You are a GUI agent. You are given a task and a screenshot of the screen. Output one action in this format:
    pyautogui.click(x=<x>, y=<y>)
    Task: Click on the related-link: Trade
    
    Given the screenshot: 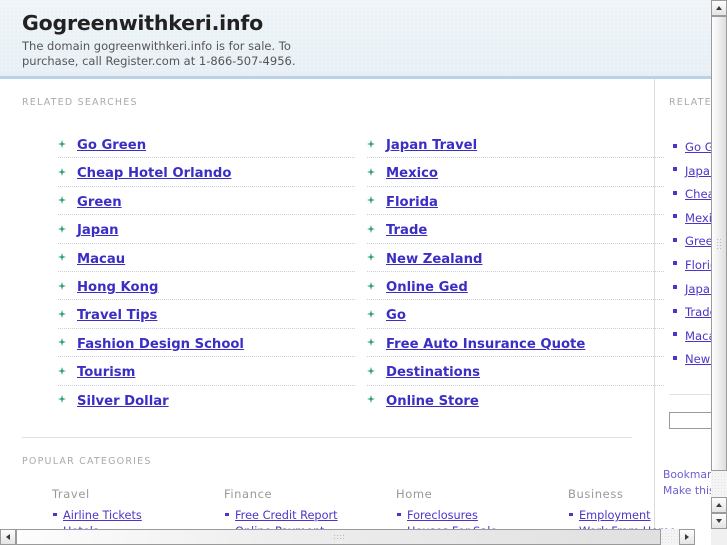 What is the action you would take?
    pyautogui.click(x=406, y=230)
    